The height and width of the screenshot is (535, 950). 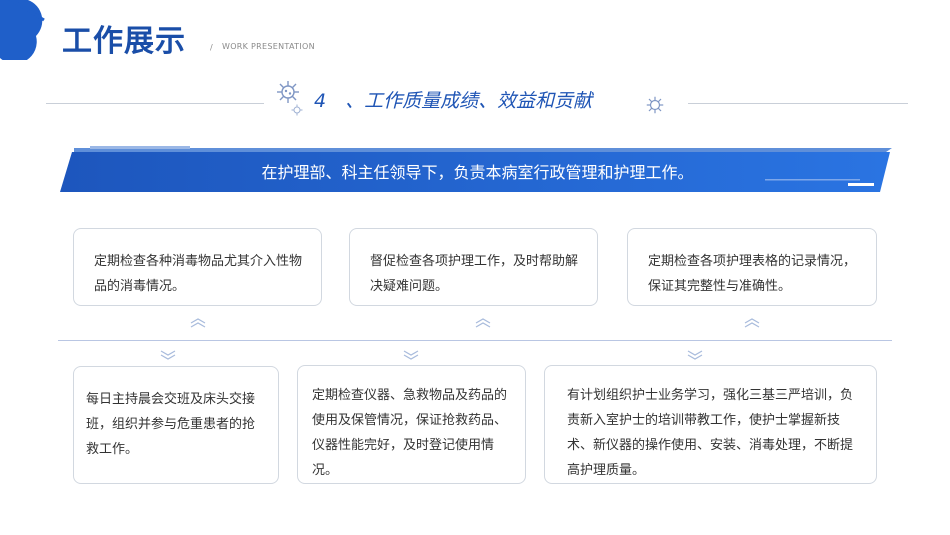 I want to click on heading-line-left, so click(x=155, y=103).